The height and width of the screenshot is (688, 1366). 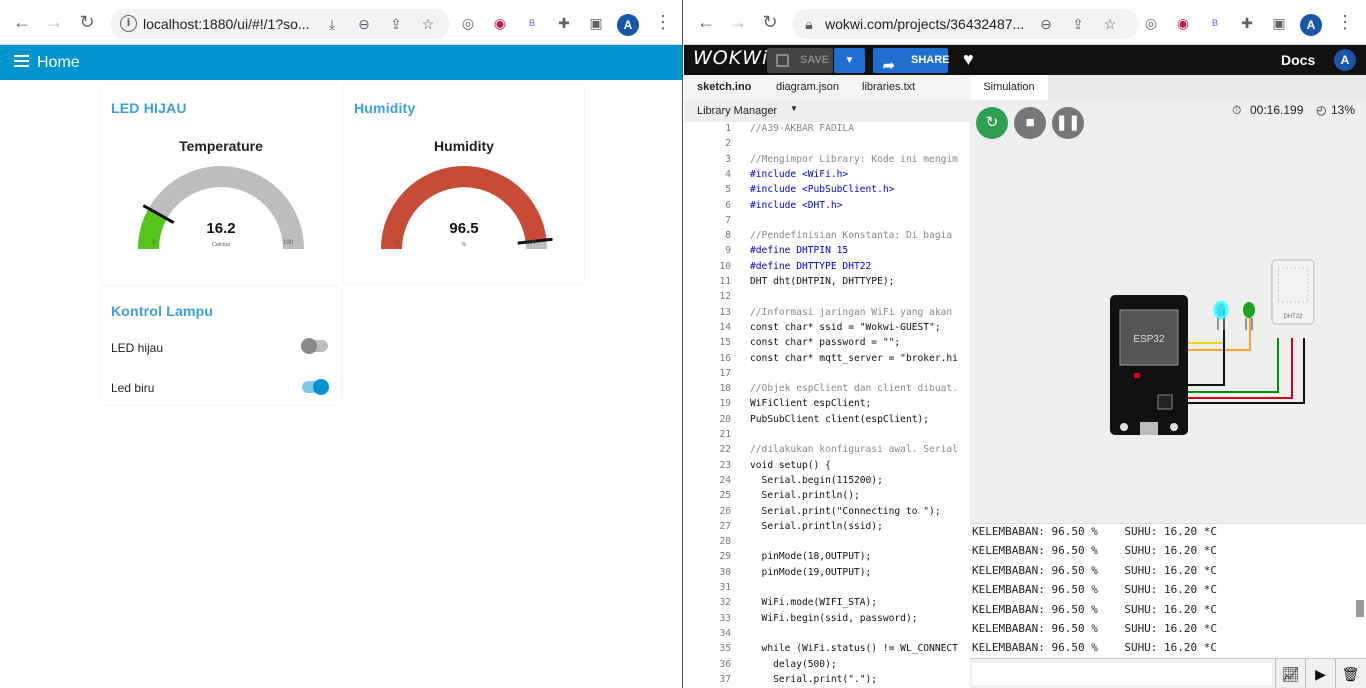 What do you see at coordinates (725, 511) in the screenshot?
I see `line-number: 26` at bounding box center [725, 511].